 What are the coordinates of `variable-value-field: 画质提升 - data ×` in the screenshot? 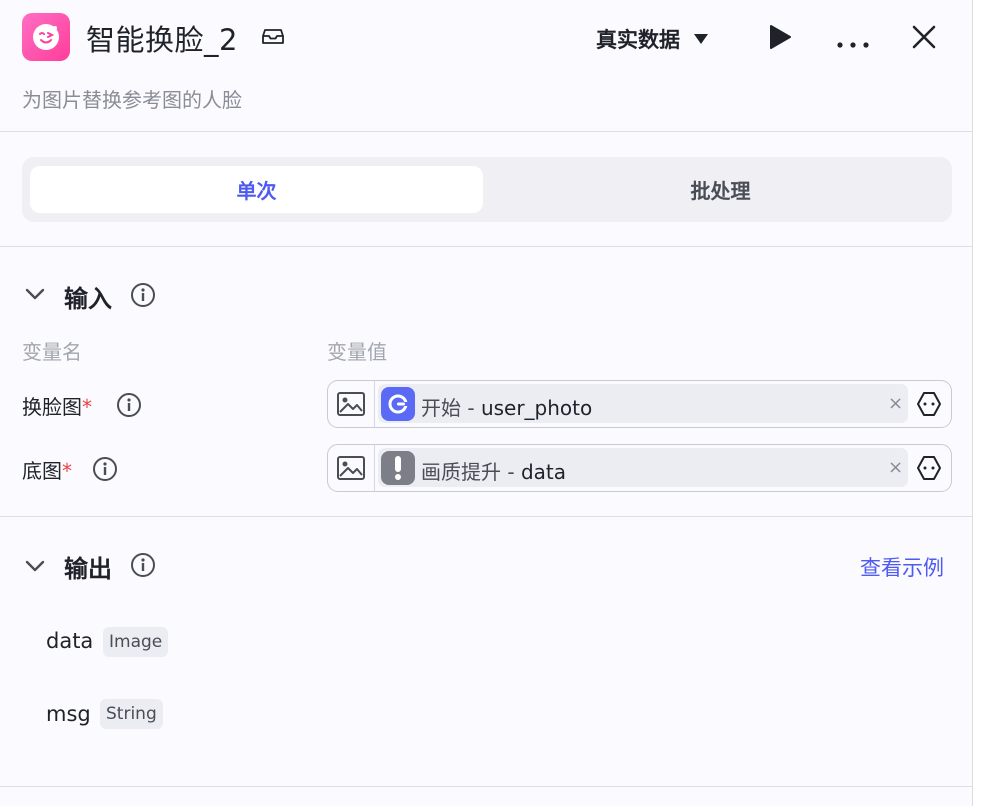 It's located at (639, 468).